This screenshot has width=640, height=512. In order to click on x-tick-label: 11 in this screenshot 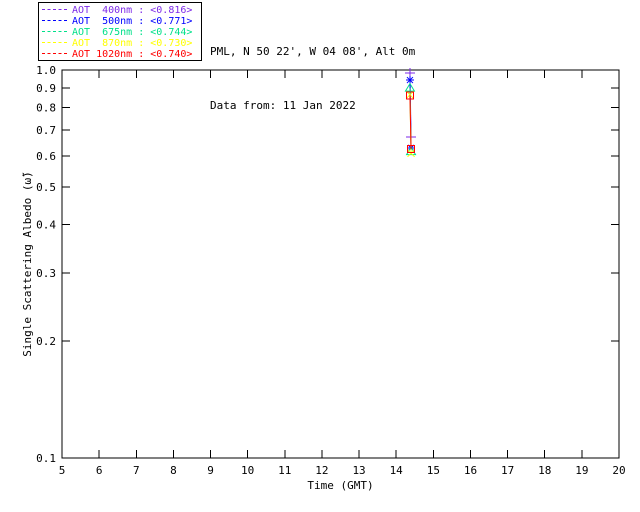, I will do `click(284, 470)`.